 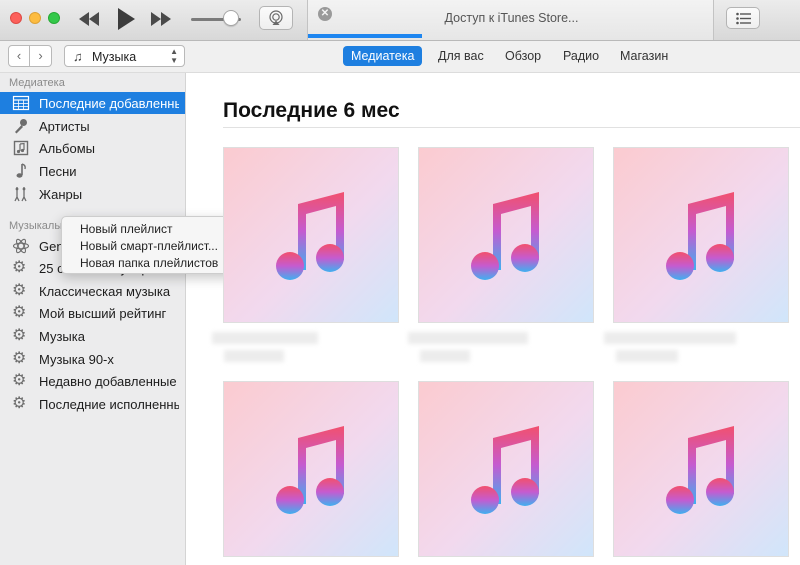 I want to click on airplay-icon, so click(x=276, y=17).